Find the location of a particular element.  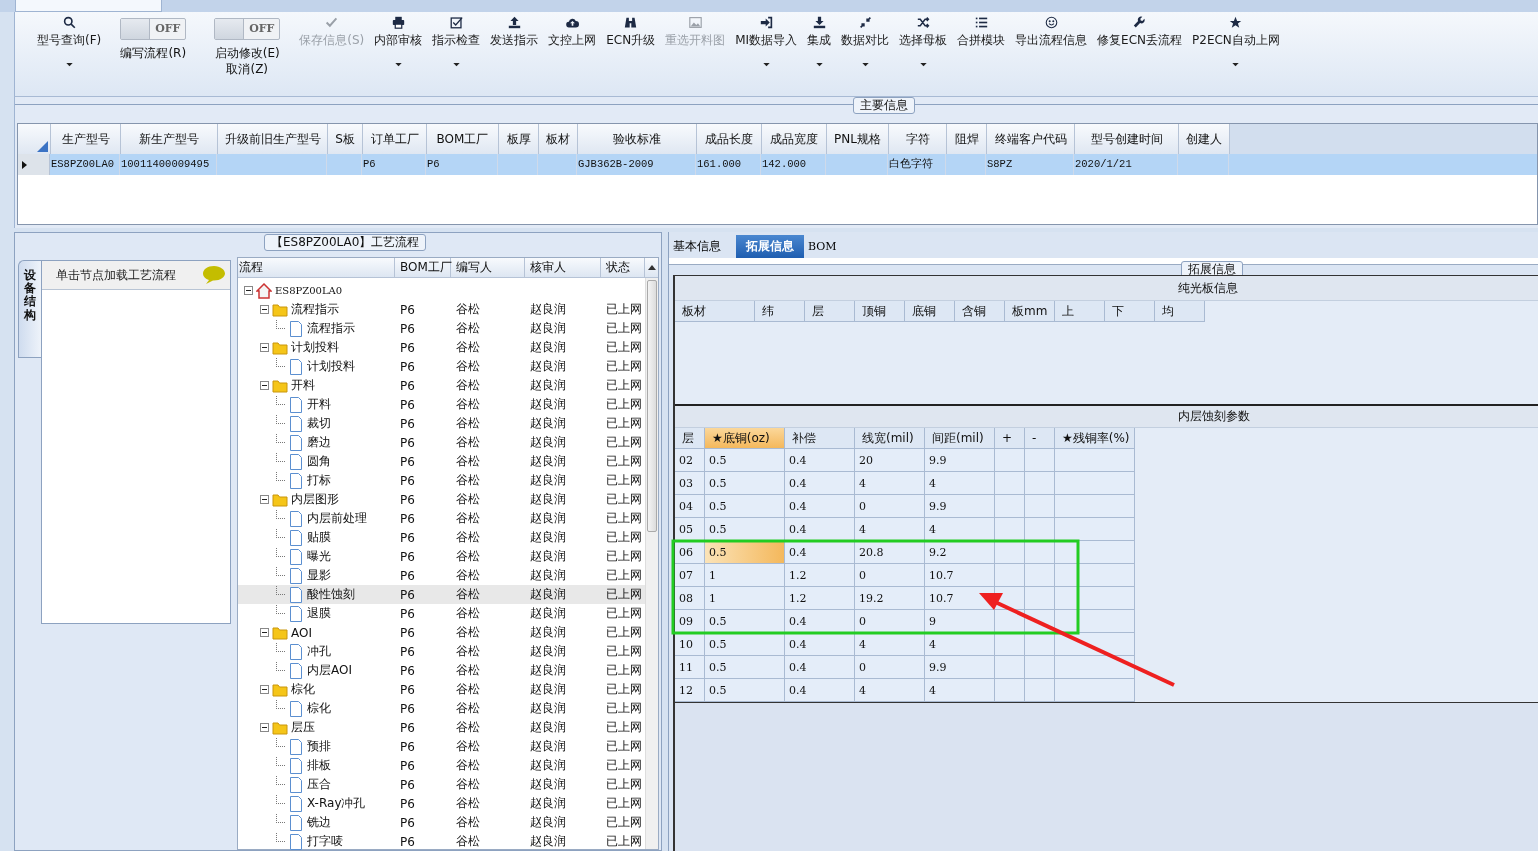

side-tab: 设备结构 is located at coordinates (29, 309).